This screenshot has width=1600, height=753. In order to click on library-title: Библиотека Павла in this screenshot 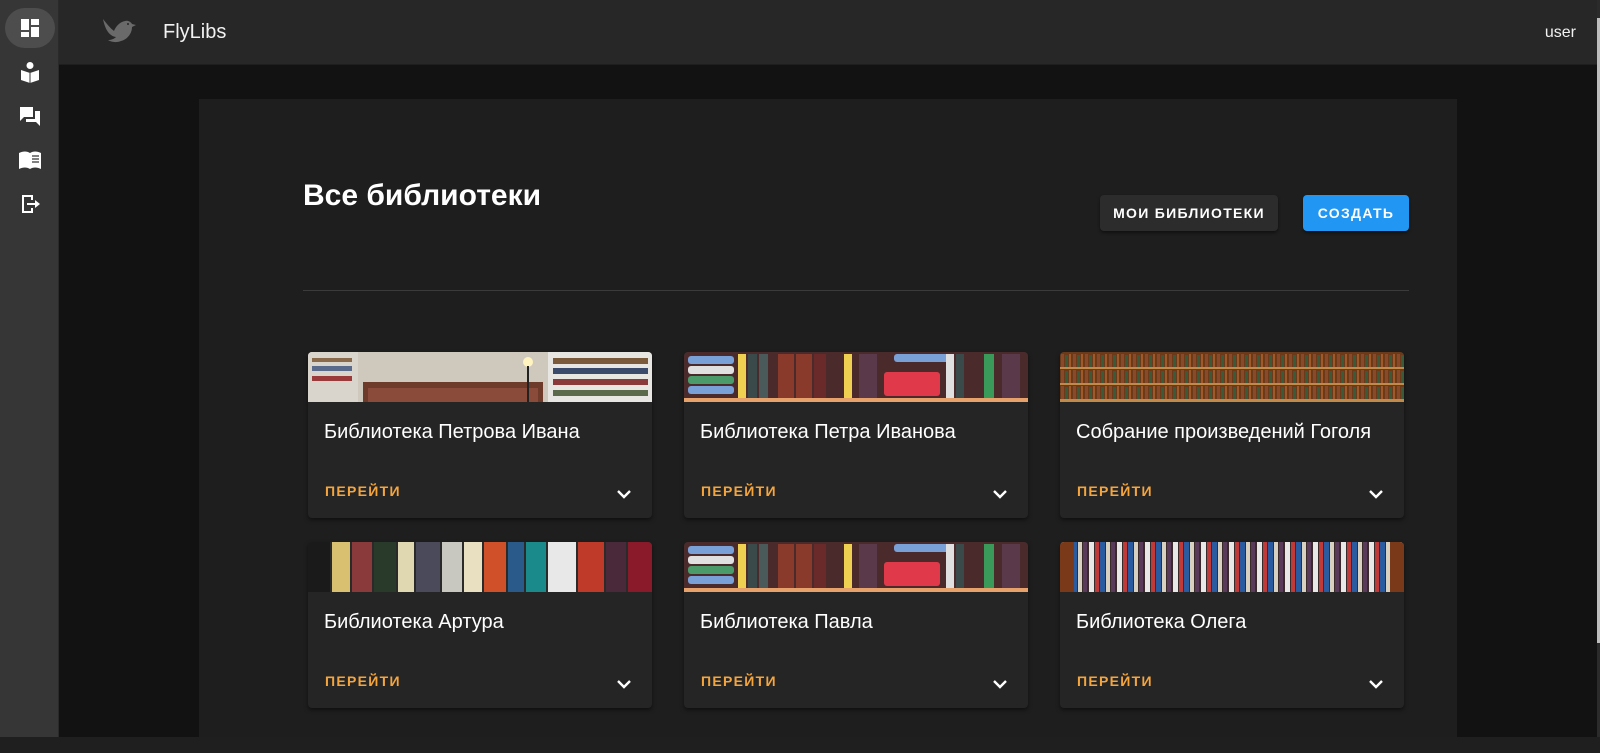, I will do `click(786, 622)`.